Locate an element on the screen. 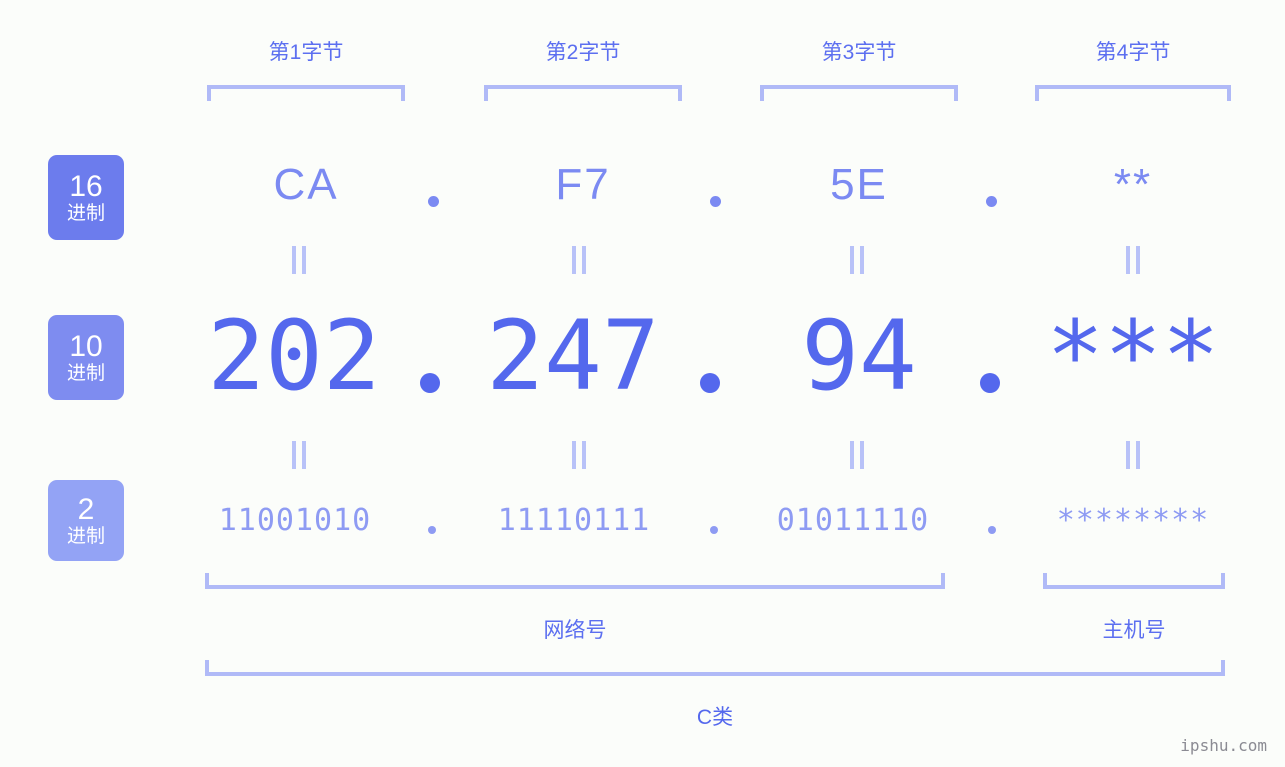  decimal-byte-2: 247 is located at coordinates (573, 356).